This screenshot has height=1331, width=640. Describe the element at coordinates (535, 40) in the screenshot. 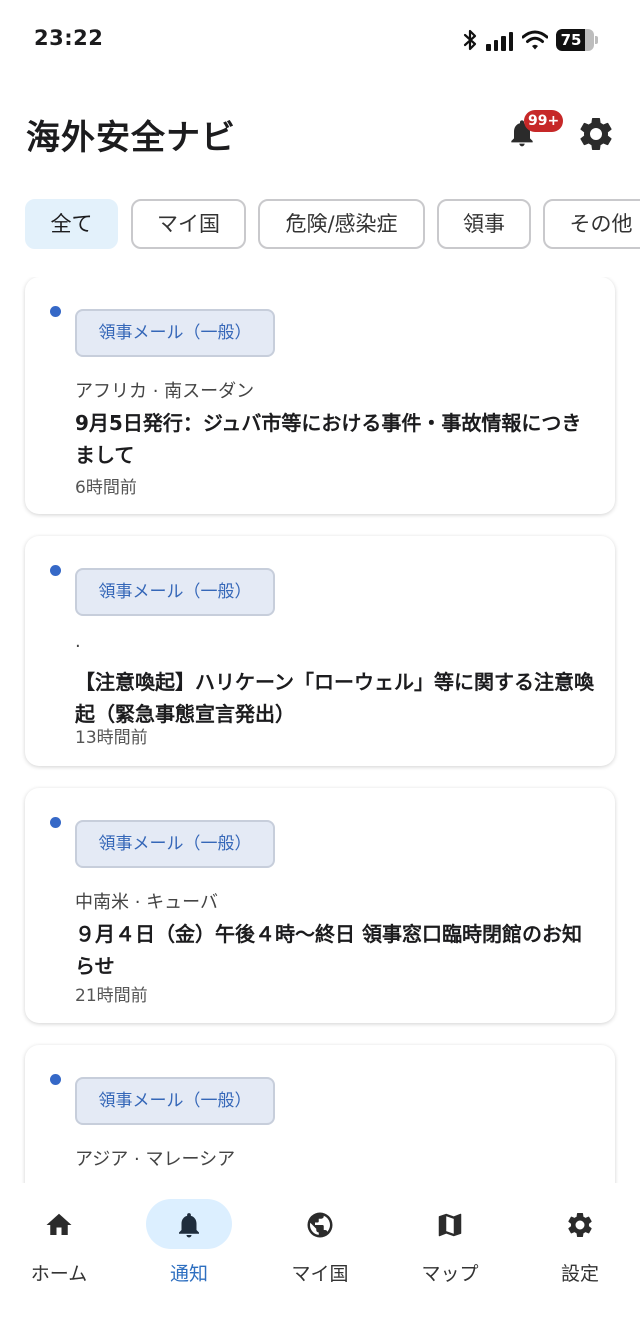

I see `wifi-icon` at that location.